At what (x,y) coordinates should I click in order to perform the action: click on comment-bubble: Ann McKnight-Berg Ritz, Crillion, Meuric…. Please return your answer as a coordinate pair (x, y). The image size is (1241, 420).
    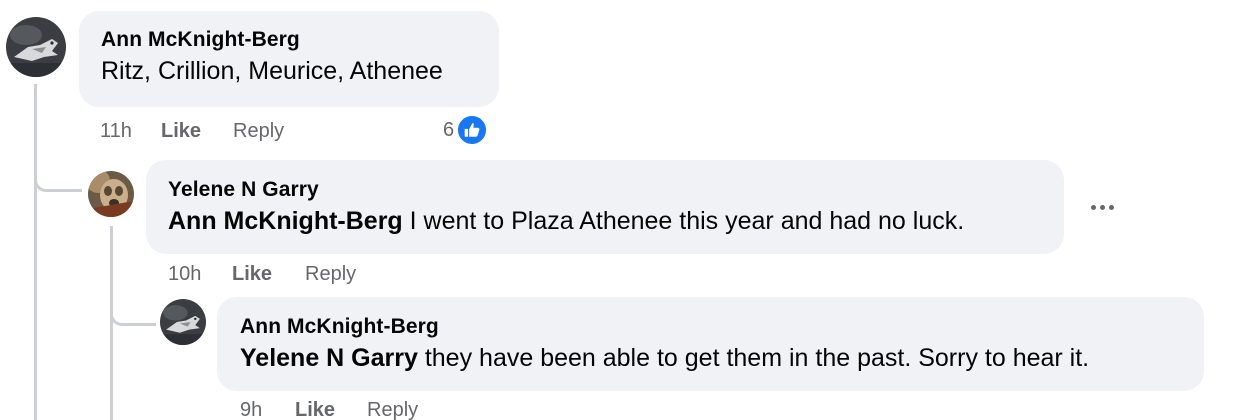
    Looking at the image, I should click on (289, 59).